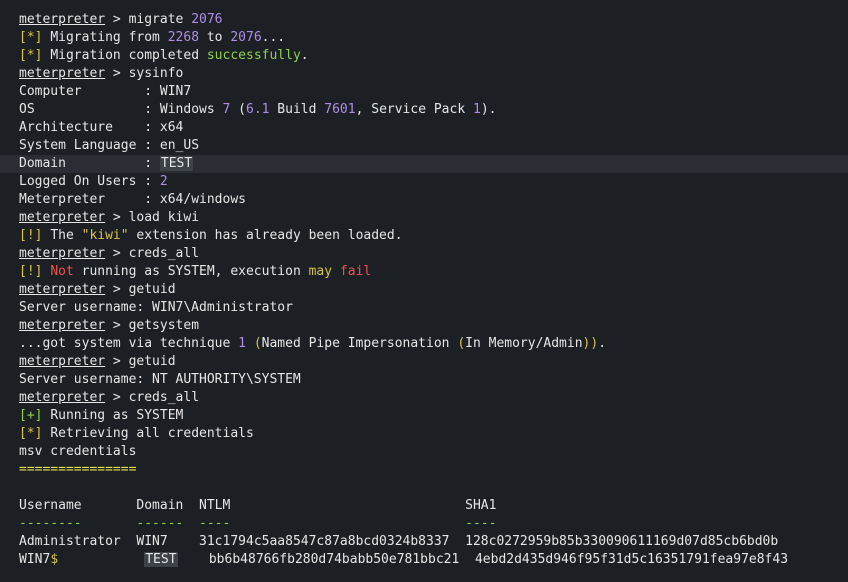 The height and width of the screenshot is (582, 848). Describe the element at coordinates (156, 73) in the screenshot. I see `command-text: sysinfo` at that location.